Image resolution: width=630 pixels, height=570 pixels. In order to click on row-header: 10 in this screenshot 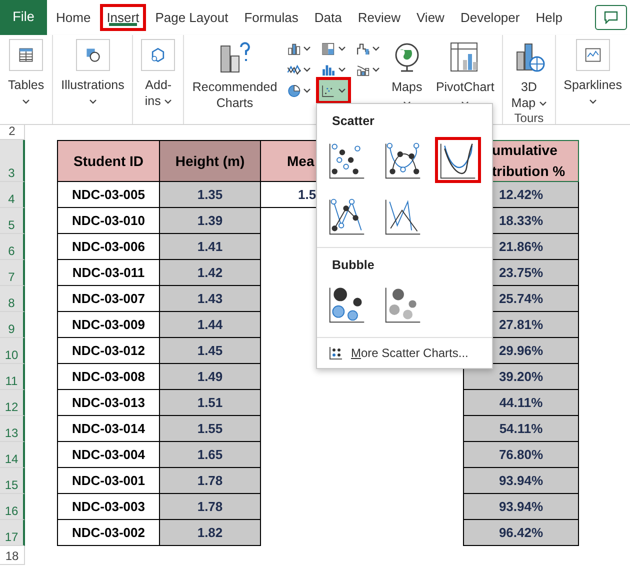, I will do `click(12, 351)`.